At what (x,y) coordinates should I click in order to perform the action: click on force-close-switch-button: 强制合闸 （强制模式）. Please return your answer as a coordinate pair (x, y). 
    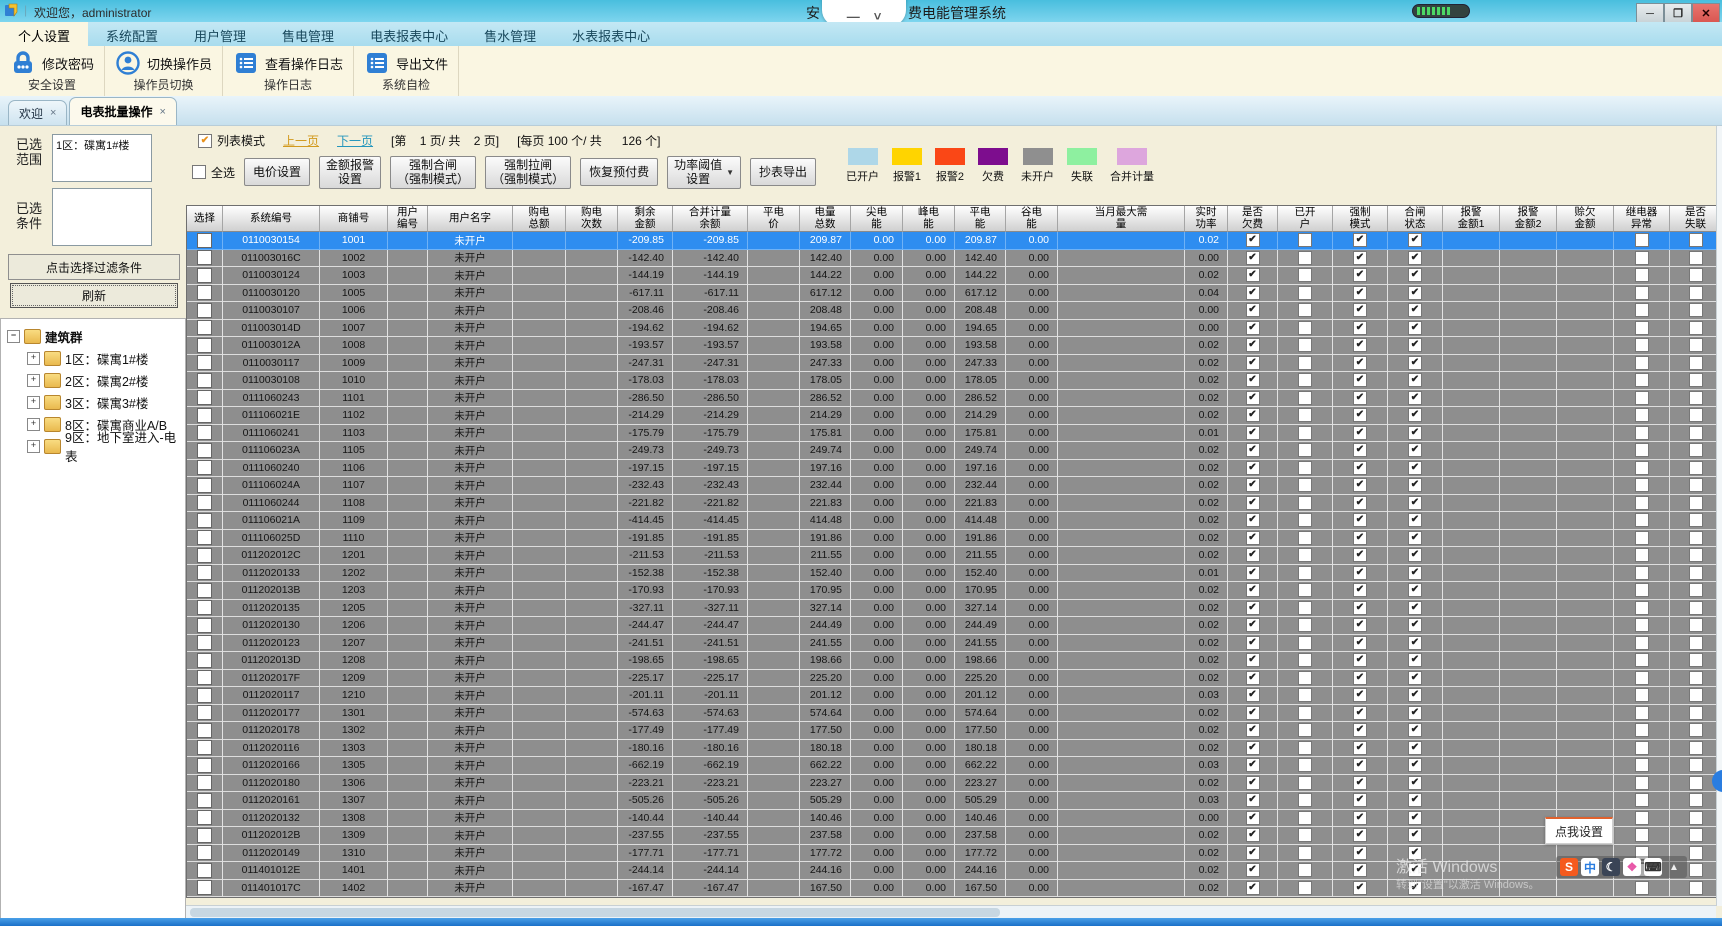
    Looking at the image, I should click on (433, 172).